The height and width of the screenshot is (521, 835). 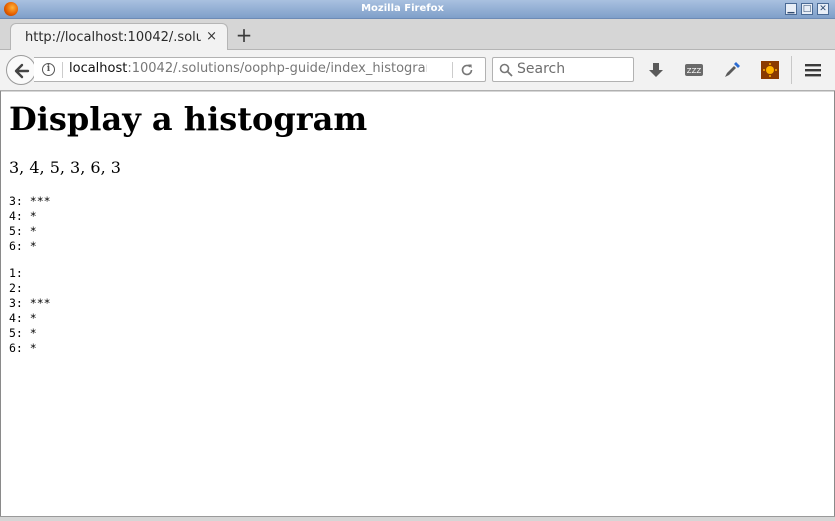 I want to click on info-icon: i, so click(x=48, y=69).